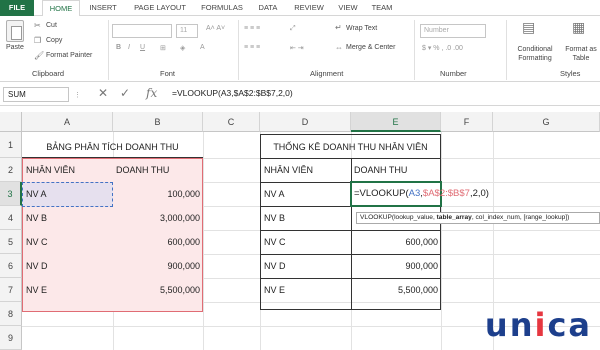  I want to click on column-header-g: G, so click(546, 122).